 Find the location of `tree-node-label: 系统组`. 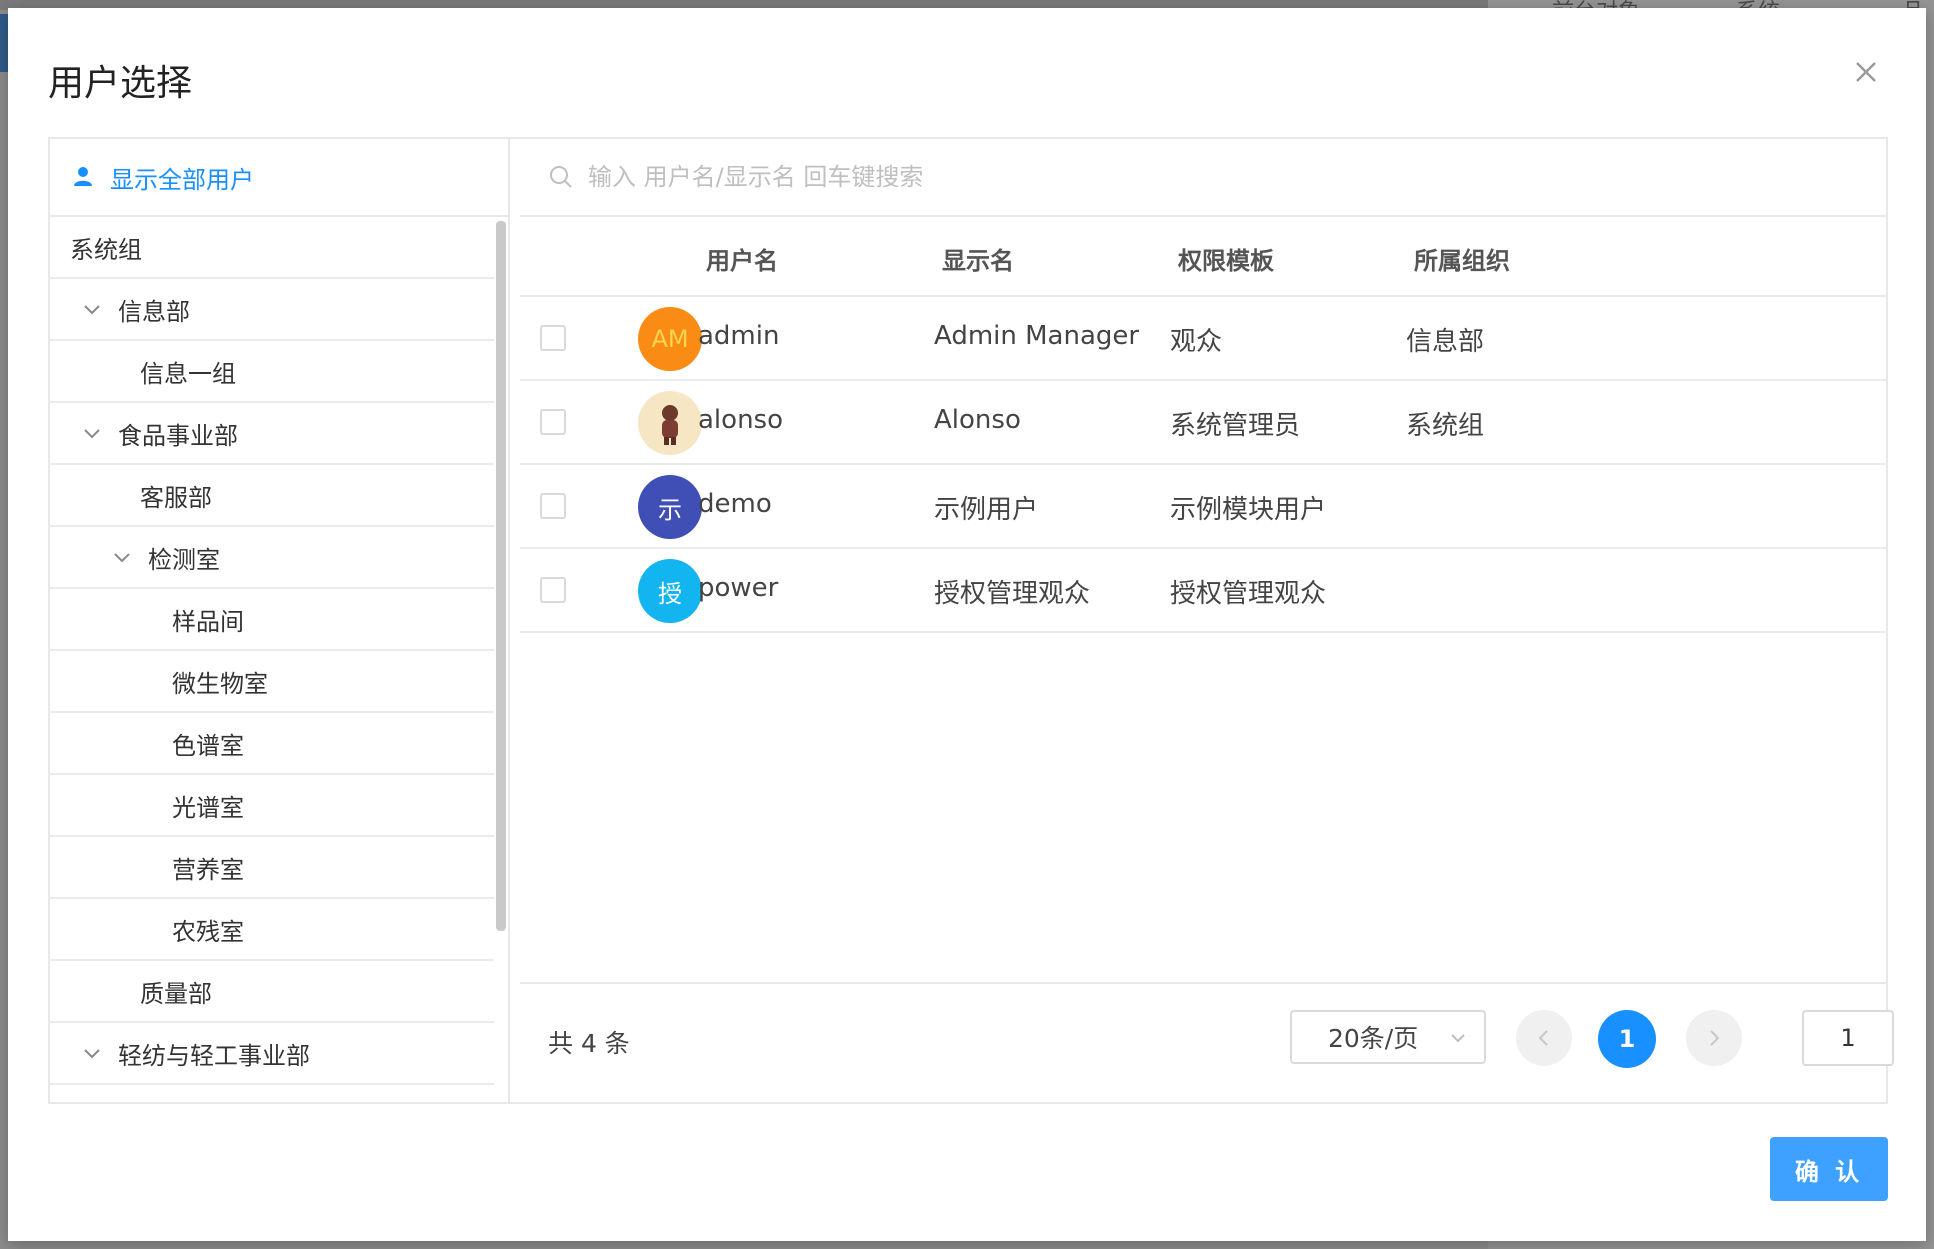

tree-node-label: 系统组 is located at coordinates (106, 249).